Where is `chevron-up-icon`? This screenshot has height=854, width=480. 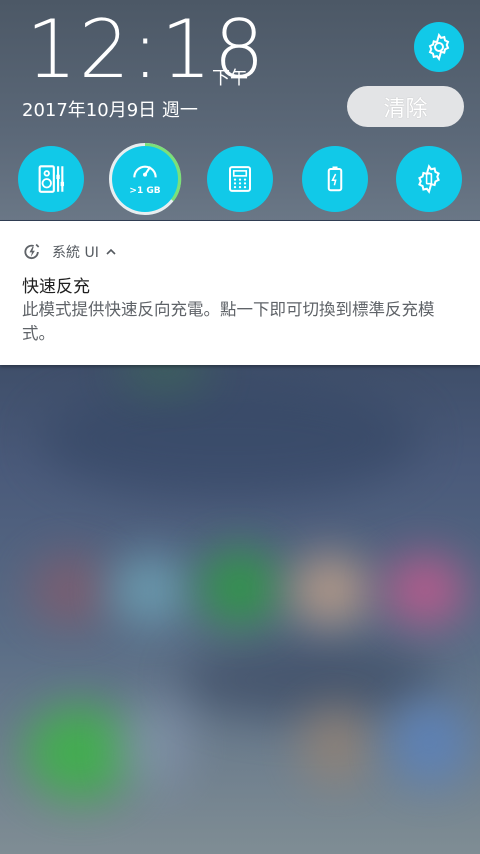 chevron-up-icon is located at coordinates (111, 252).